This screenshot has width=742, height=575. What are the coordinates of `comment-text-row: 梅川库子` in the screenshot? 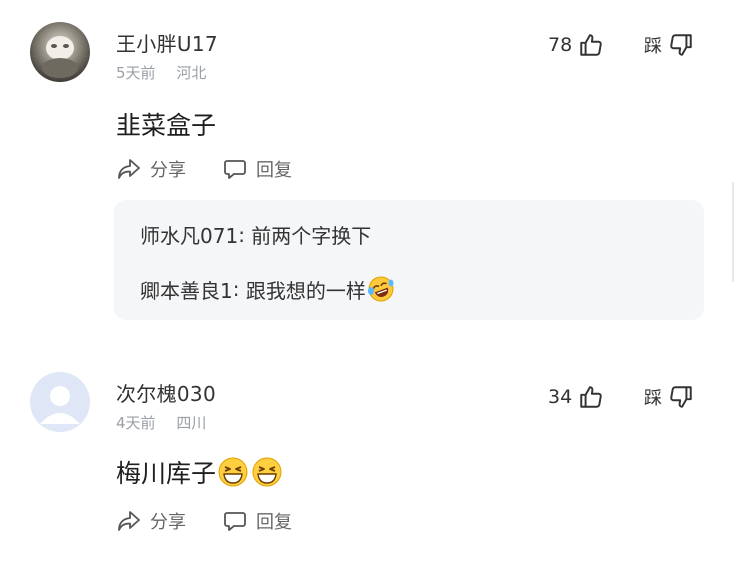 It's located at (200, 472).